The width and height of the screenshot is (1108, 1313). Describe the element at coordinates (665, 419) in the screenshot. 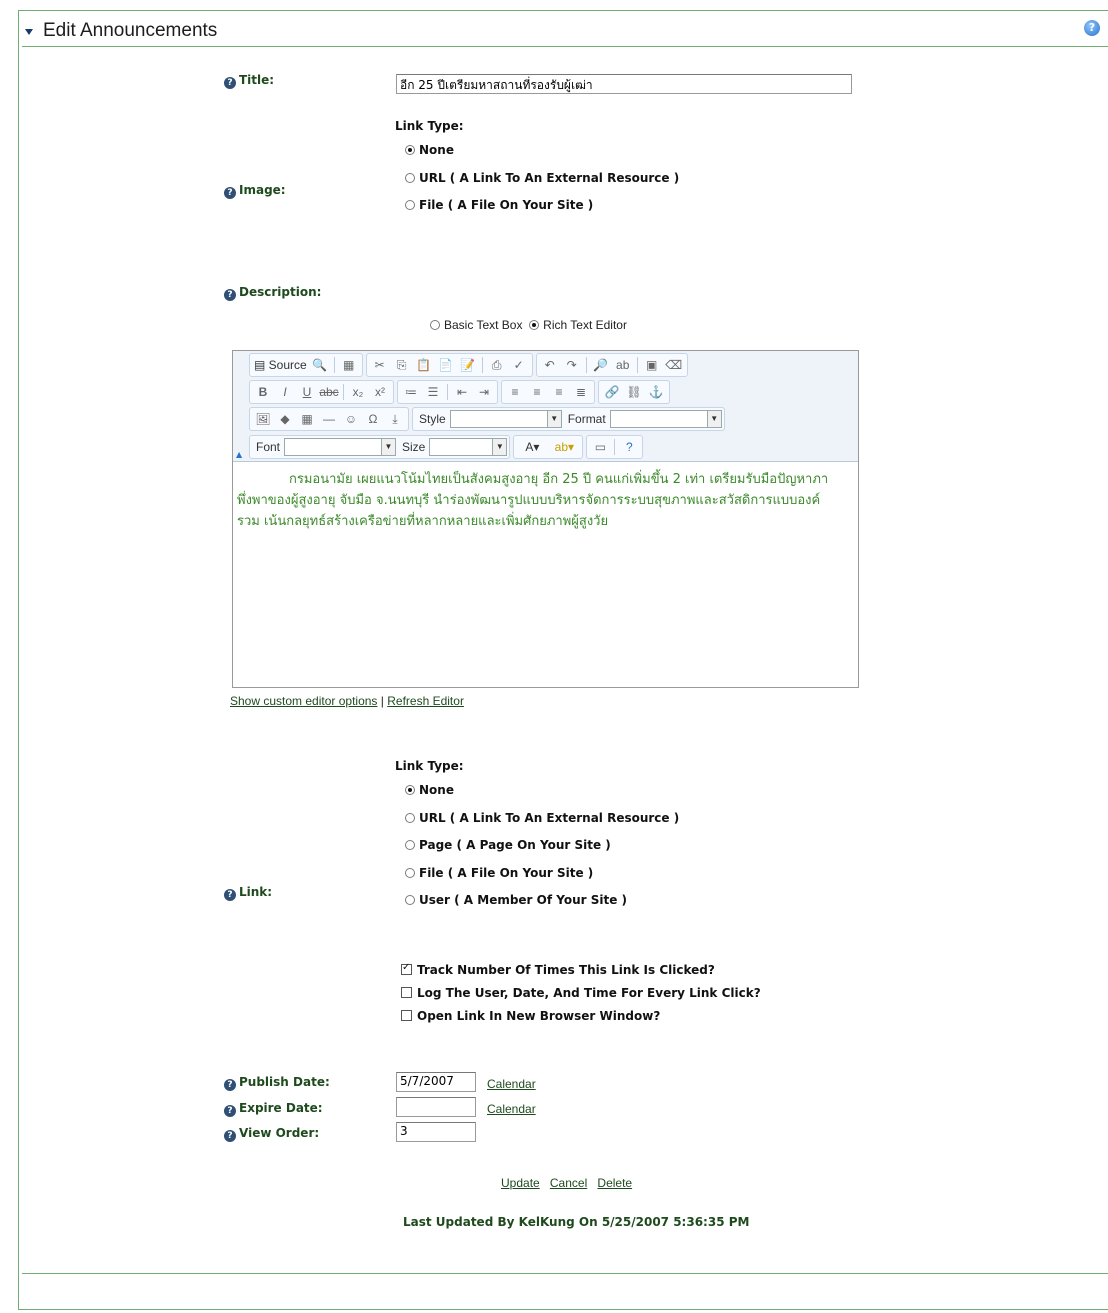

I see `format-select: ▼` at that location.